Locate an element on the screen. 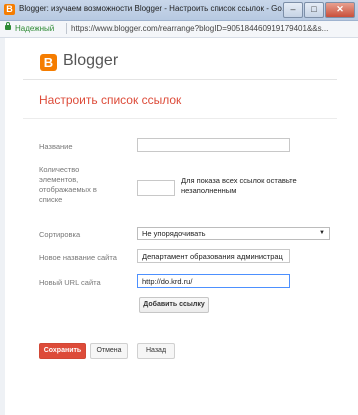  count-input is located at coordinates (156, 188).